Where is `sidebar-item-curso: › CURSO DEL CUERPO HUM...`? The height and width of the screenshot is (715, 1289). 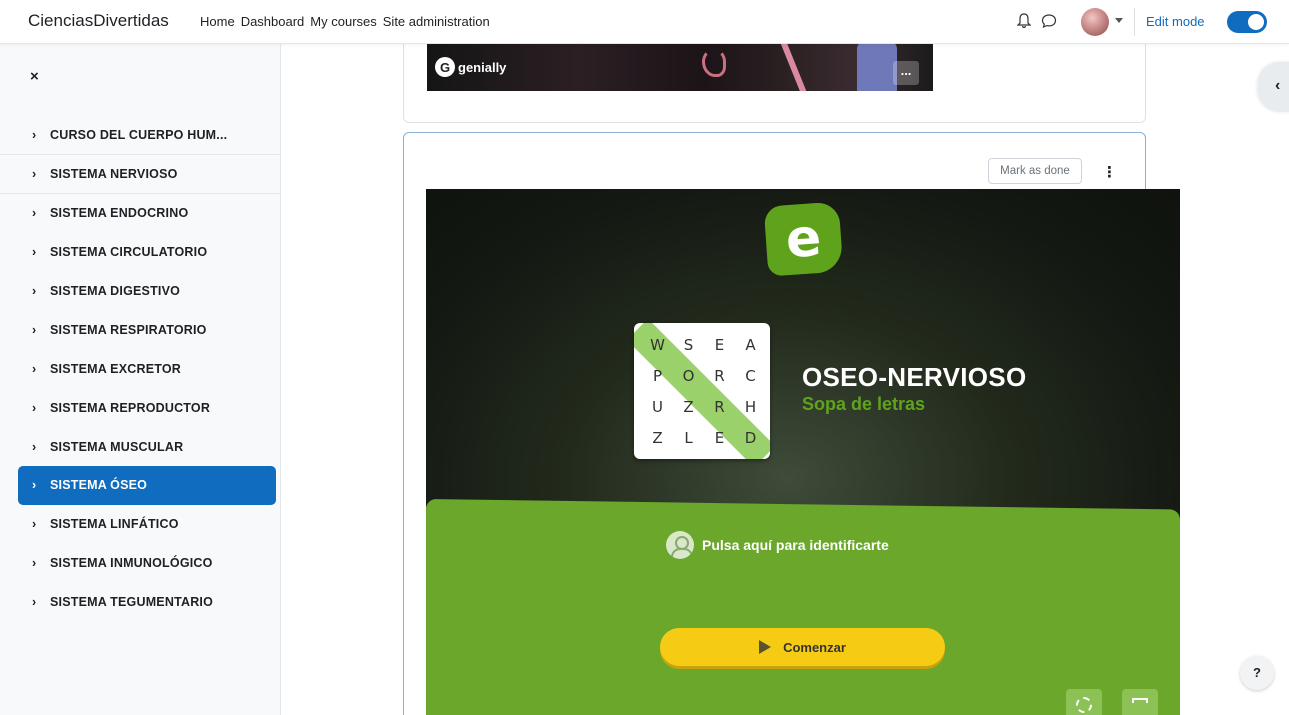 sidebar-item-curso: › CURSO DEL CUERPO HUM... is located at coordinates (140, 135).